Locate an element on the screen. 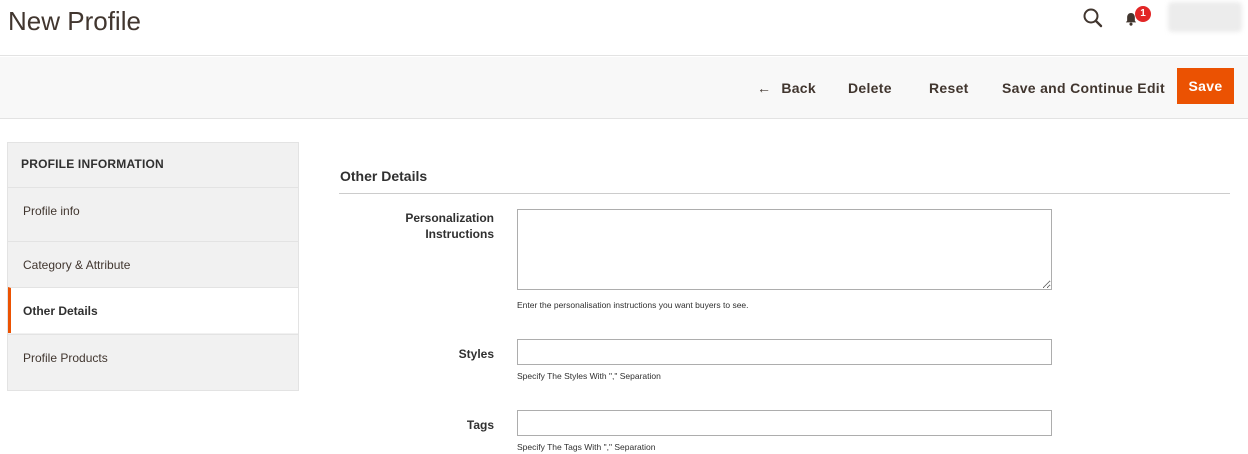 This screenshot has width=1248, height=454. personalization-label: Personalization Instructions is located at coordinates (449, 226).